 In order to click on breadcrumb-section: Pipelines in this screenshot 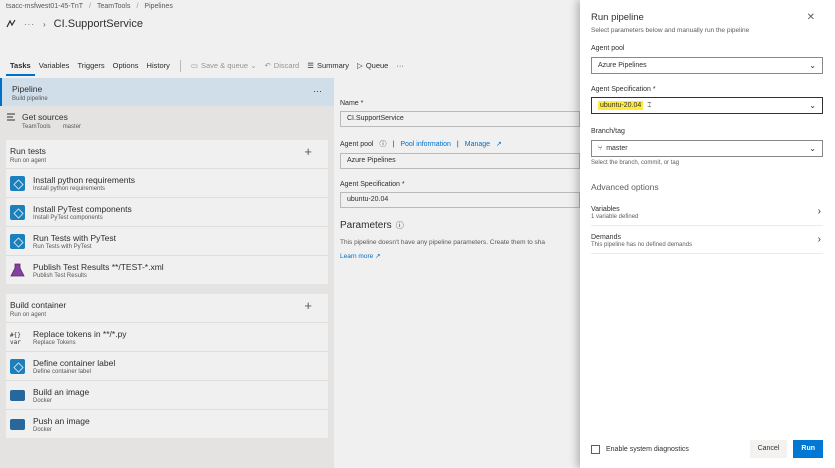, I will do `click(158, 6)`.